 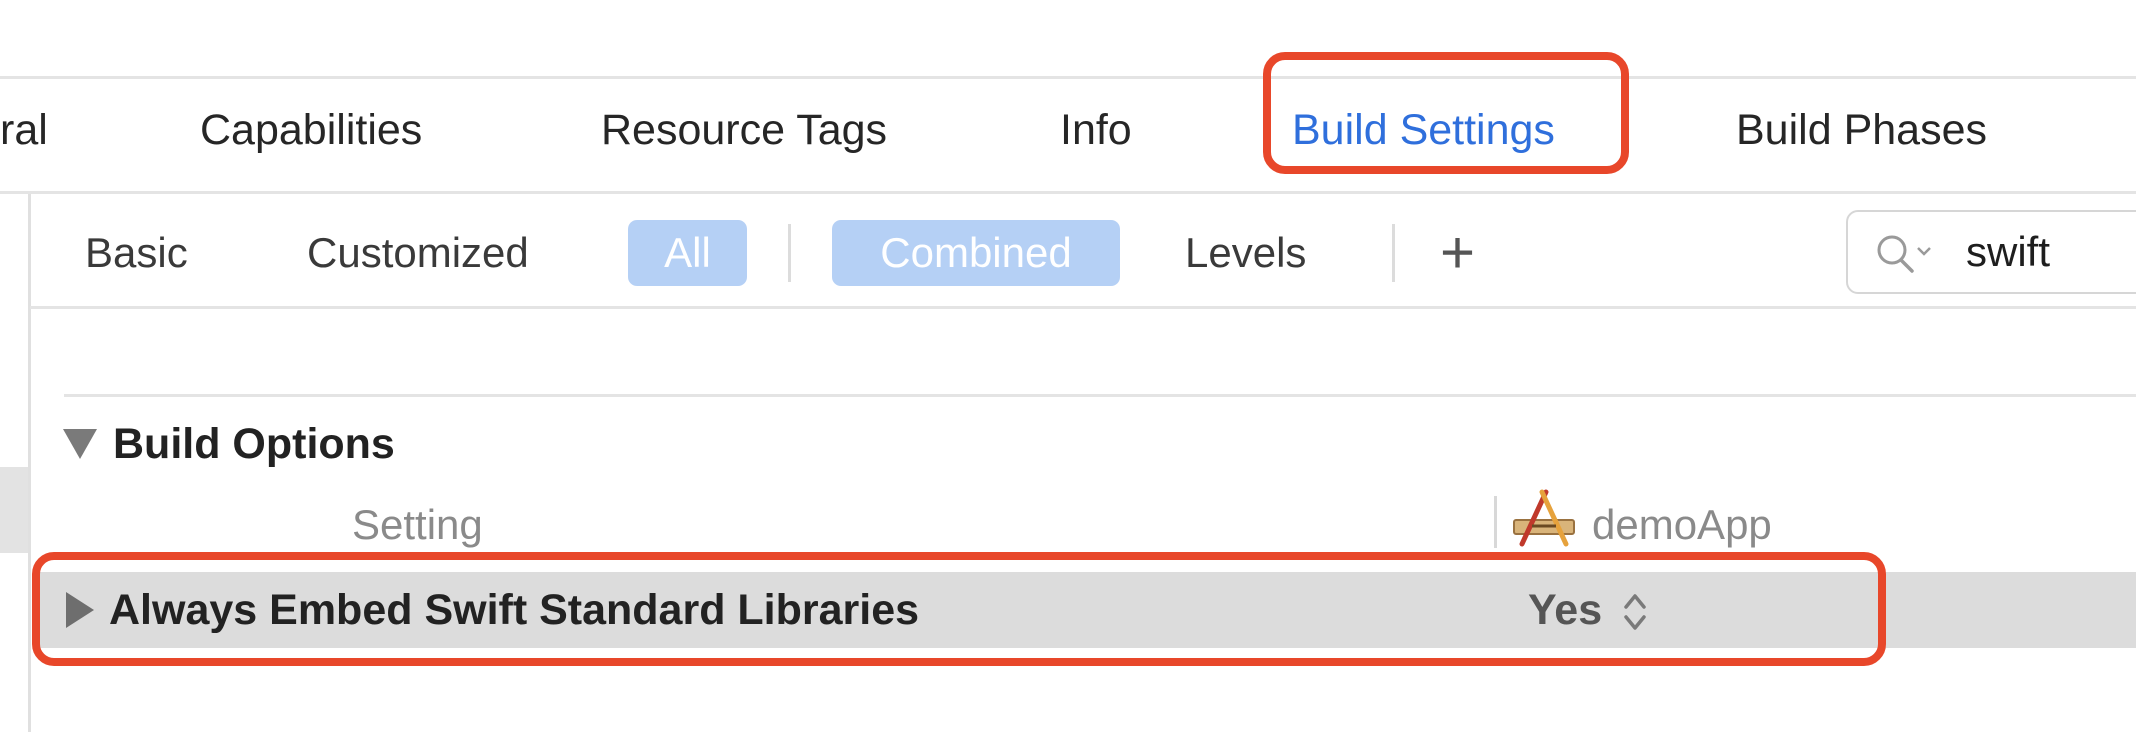 What do you see at coordinates (1245, 253) in the screenshot?
I see `filter-levels: Levels` at bounding box center [1245, 253].